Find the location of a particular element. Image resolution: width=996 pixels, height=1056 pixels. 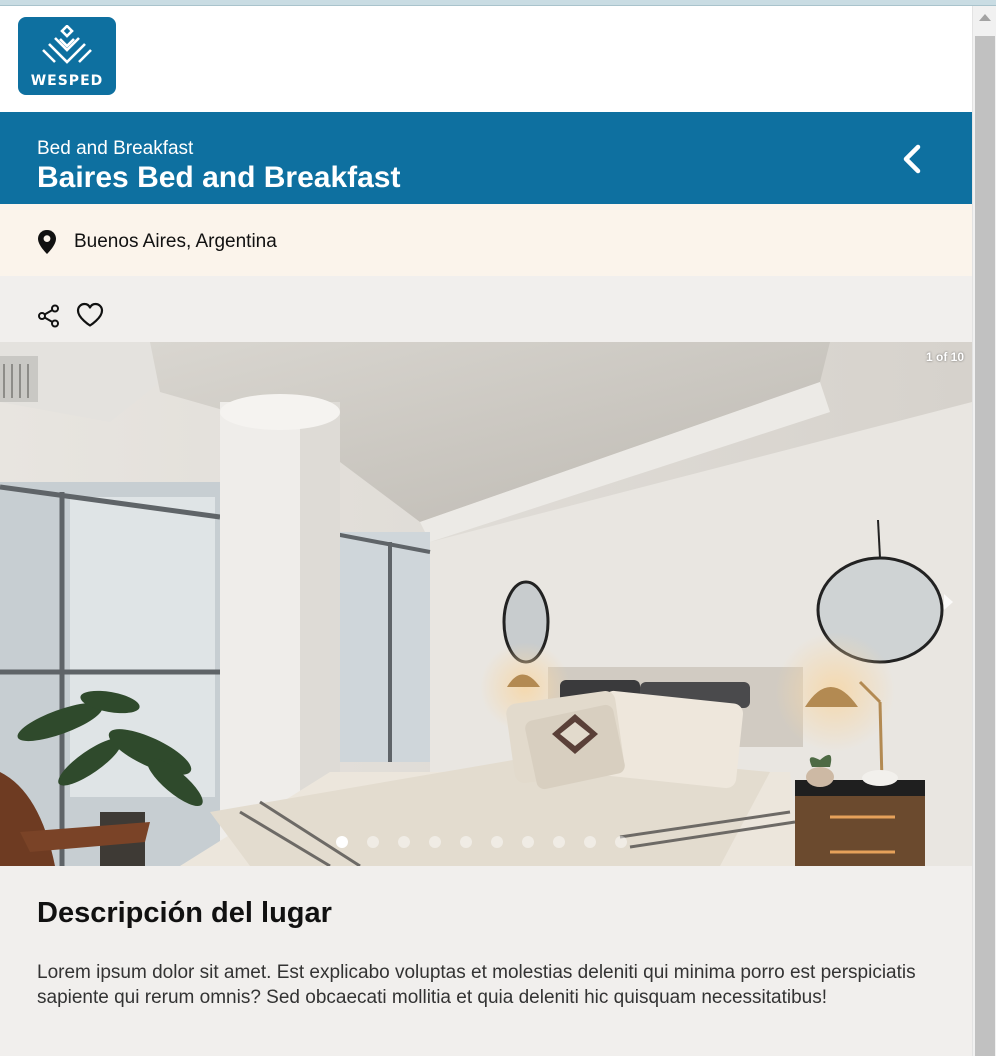

listing-title: Baires Bed and Breakfast is located at coordinates (219, 177).